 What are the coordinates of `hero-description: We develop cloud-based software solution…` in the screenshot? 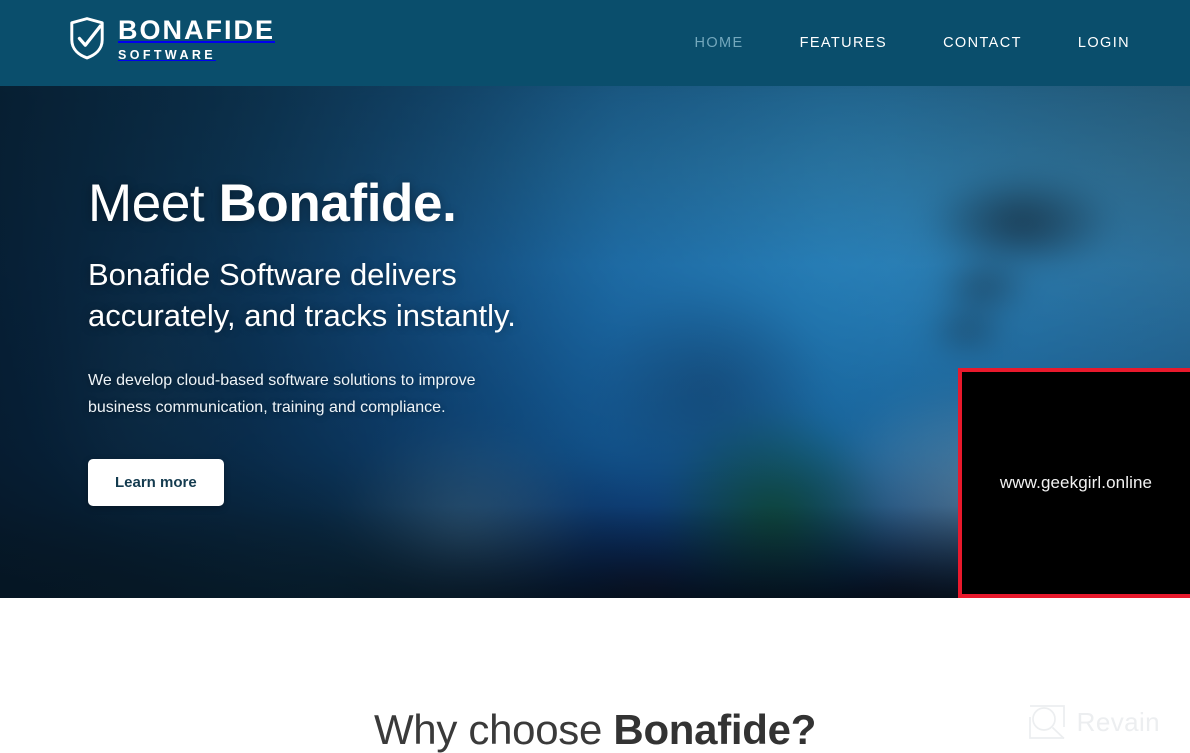 It's located at (368, 394).